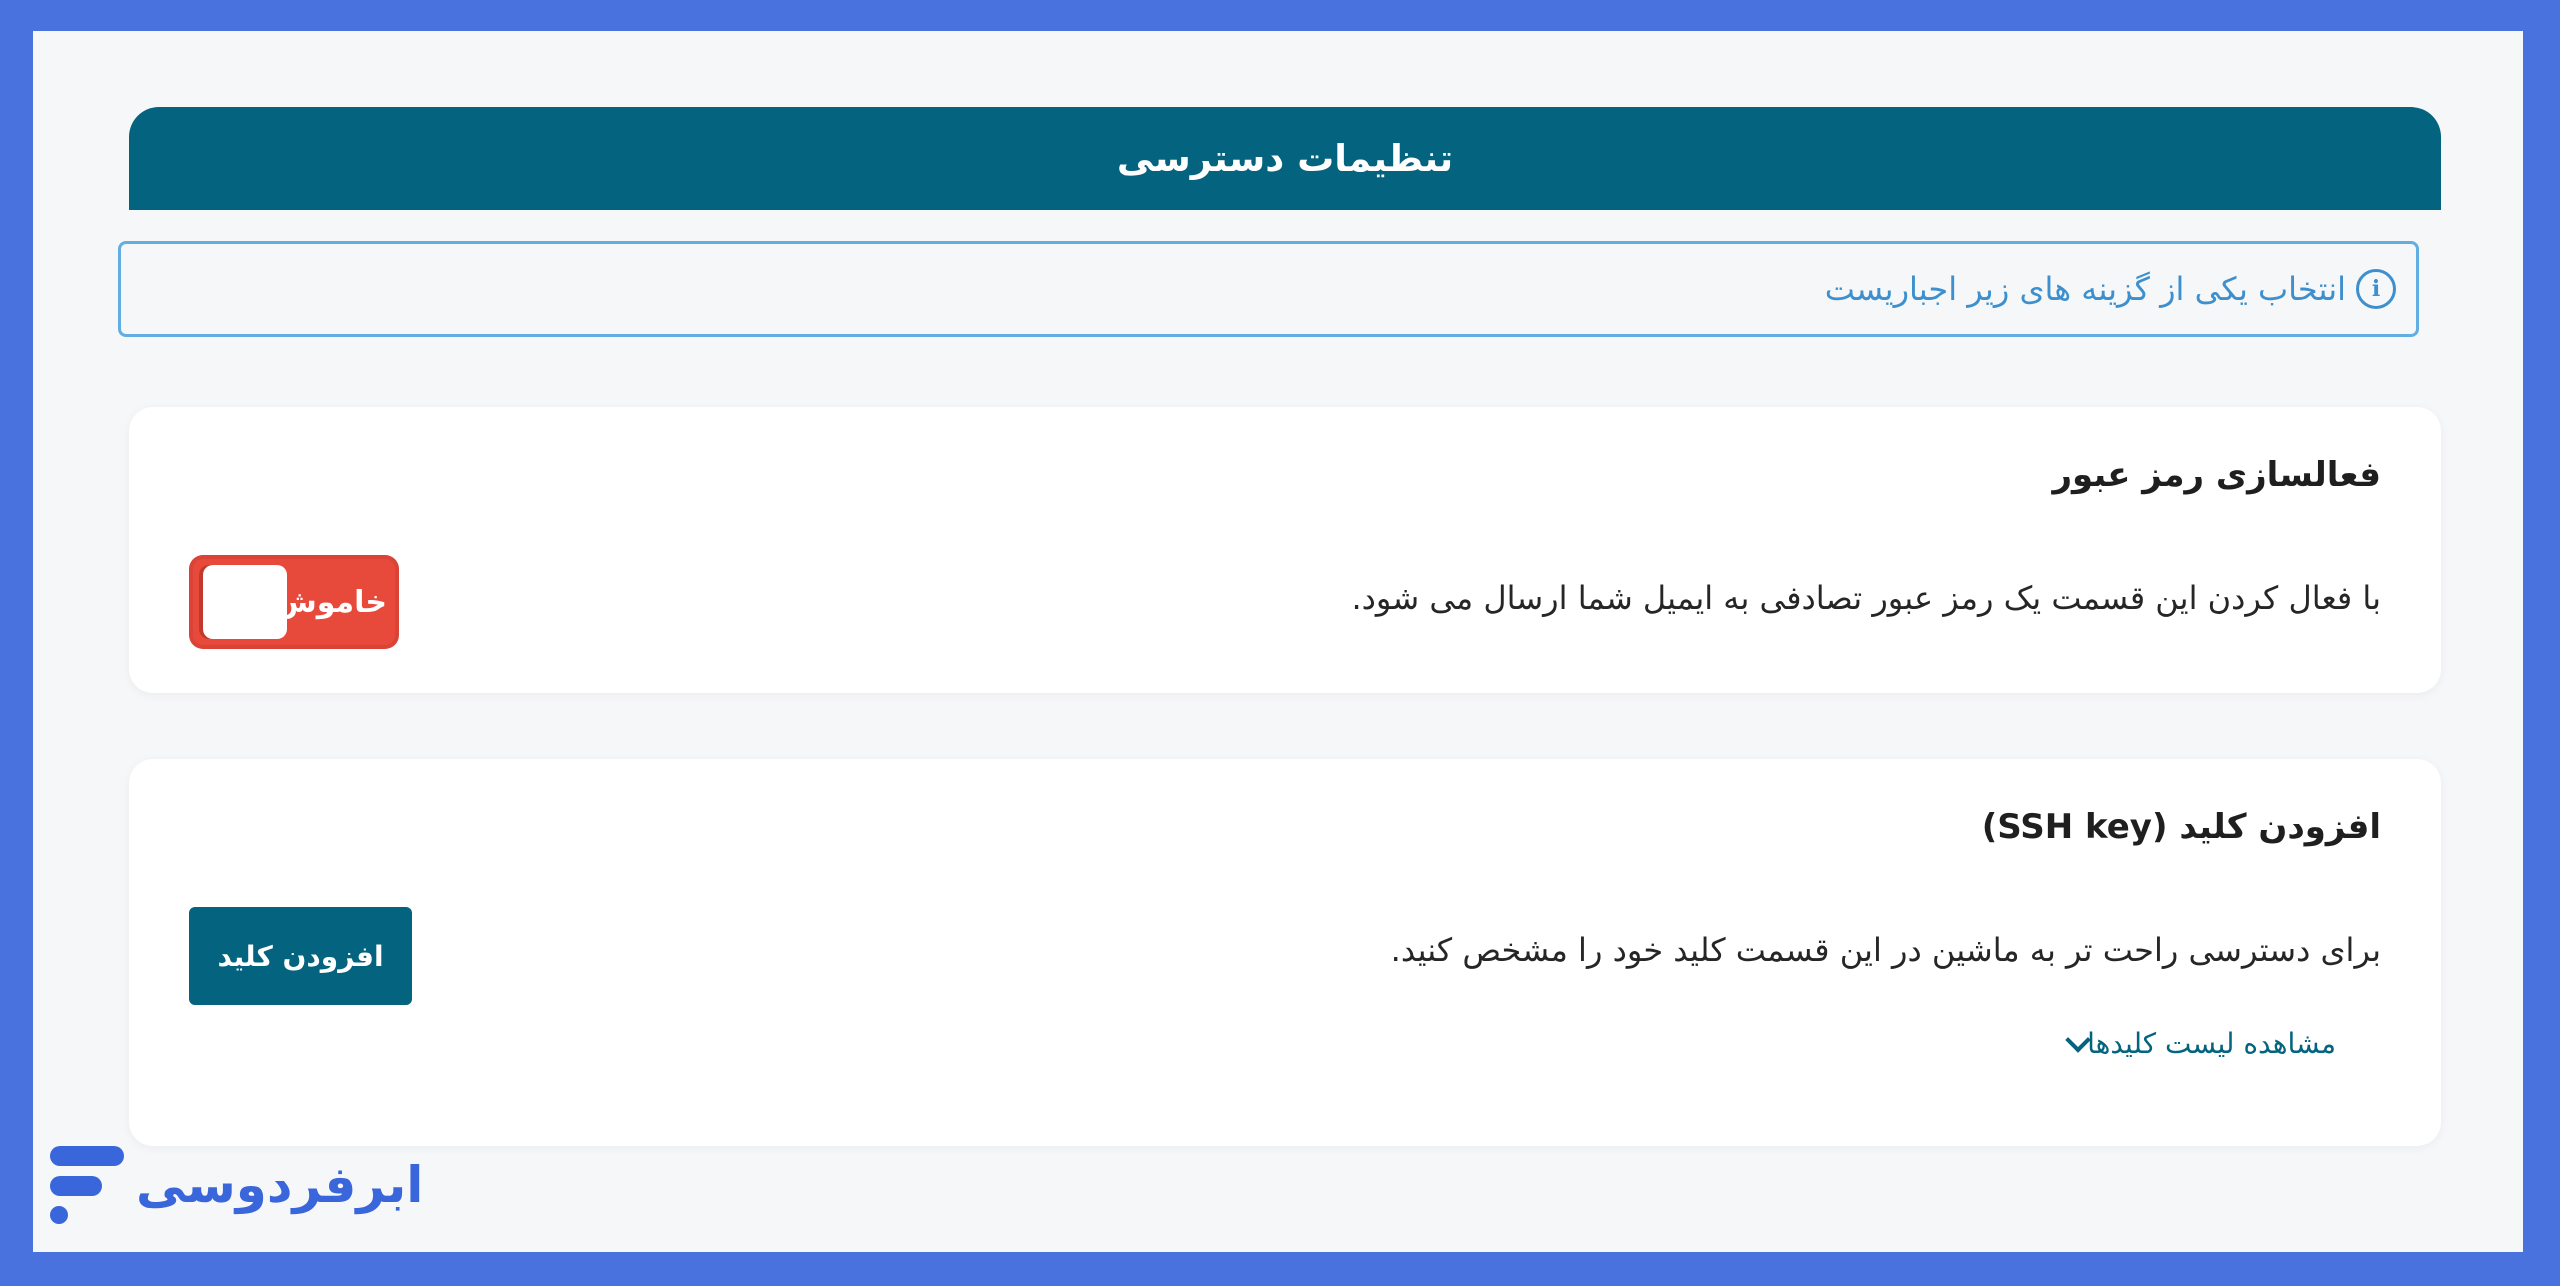 The width and height of the screenshot is (2560, 1286). What do you see at coordinates (1268, 289) in the screenshot?
I see `required-notice: i انتخاب یکی از گزینه های زیر اجباریست` at bounding box center [1268, 289].